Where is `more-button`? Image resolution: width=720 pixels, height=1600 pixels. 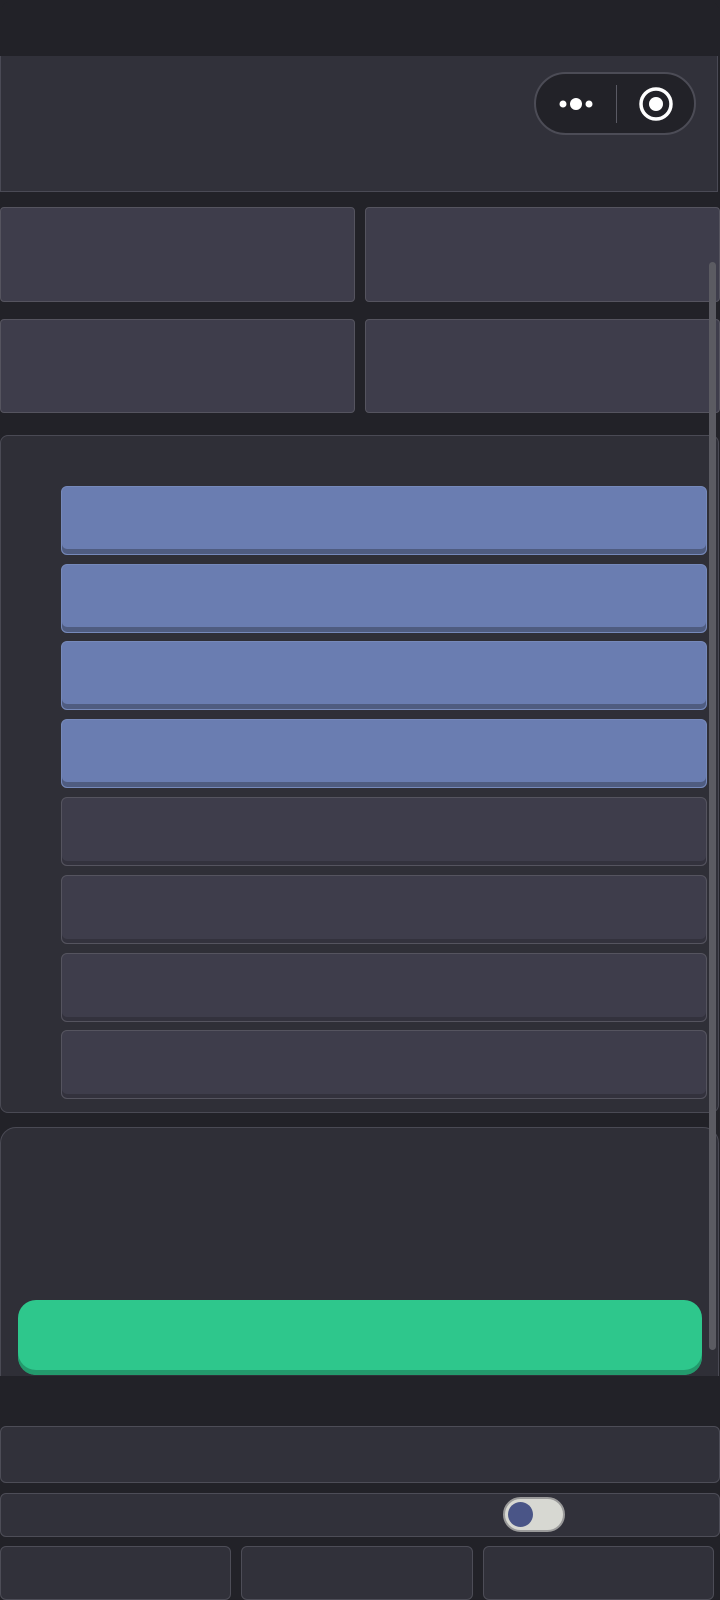
more-button is located at coordinates (576, 103).